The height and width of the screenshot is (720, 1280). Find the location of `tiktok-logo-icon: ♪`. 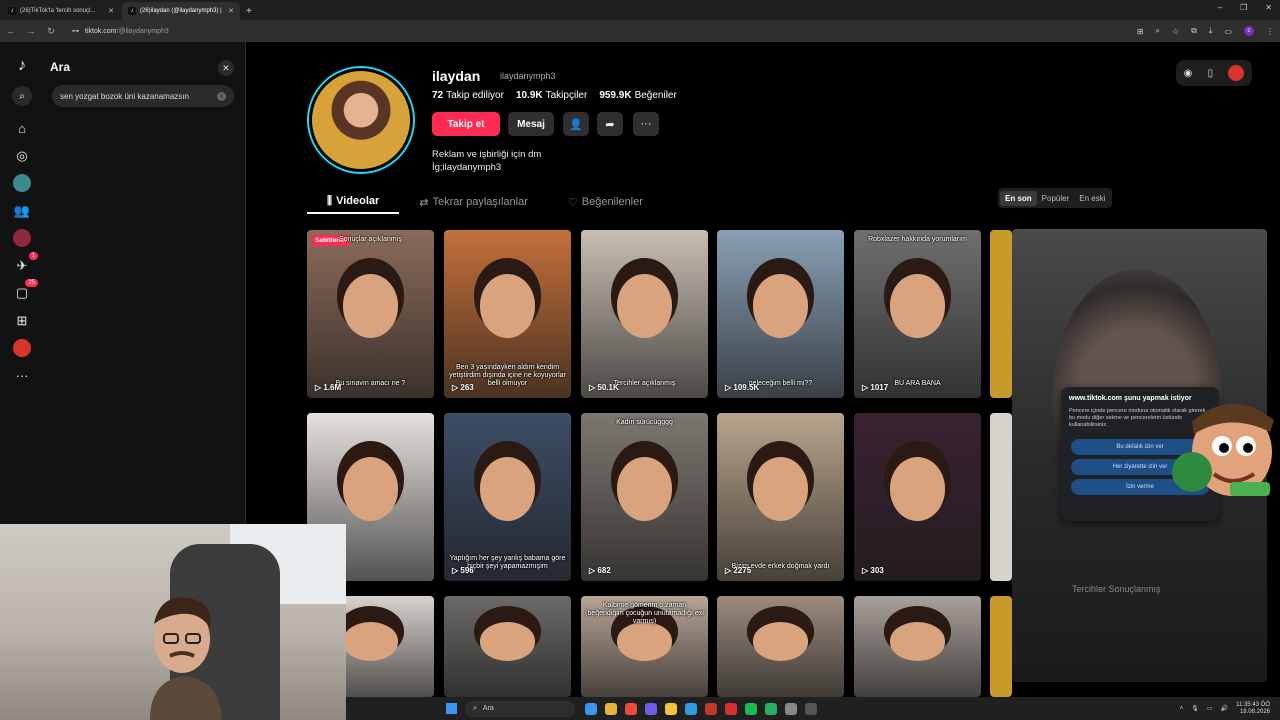

tiktok-logo-icon: ♪ is located at coordinates (22, 66).